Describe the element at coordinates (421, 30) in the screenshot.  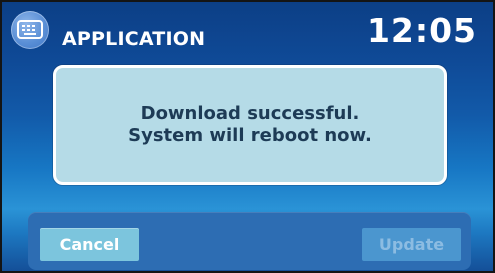
I see `clock: 12:05` at that location.